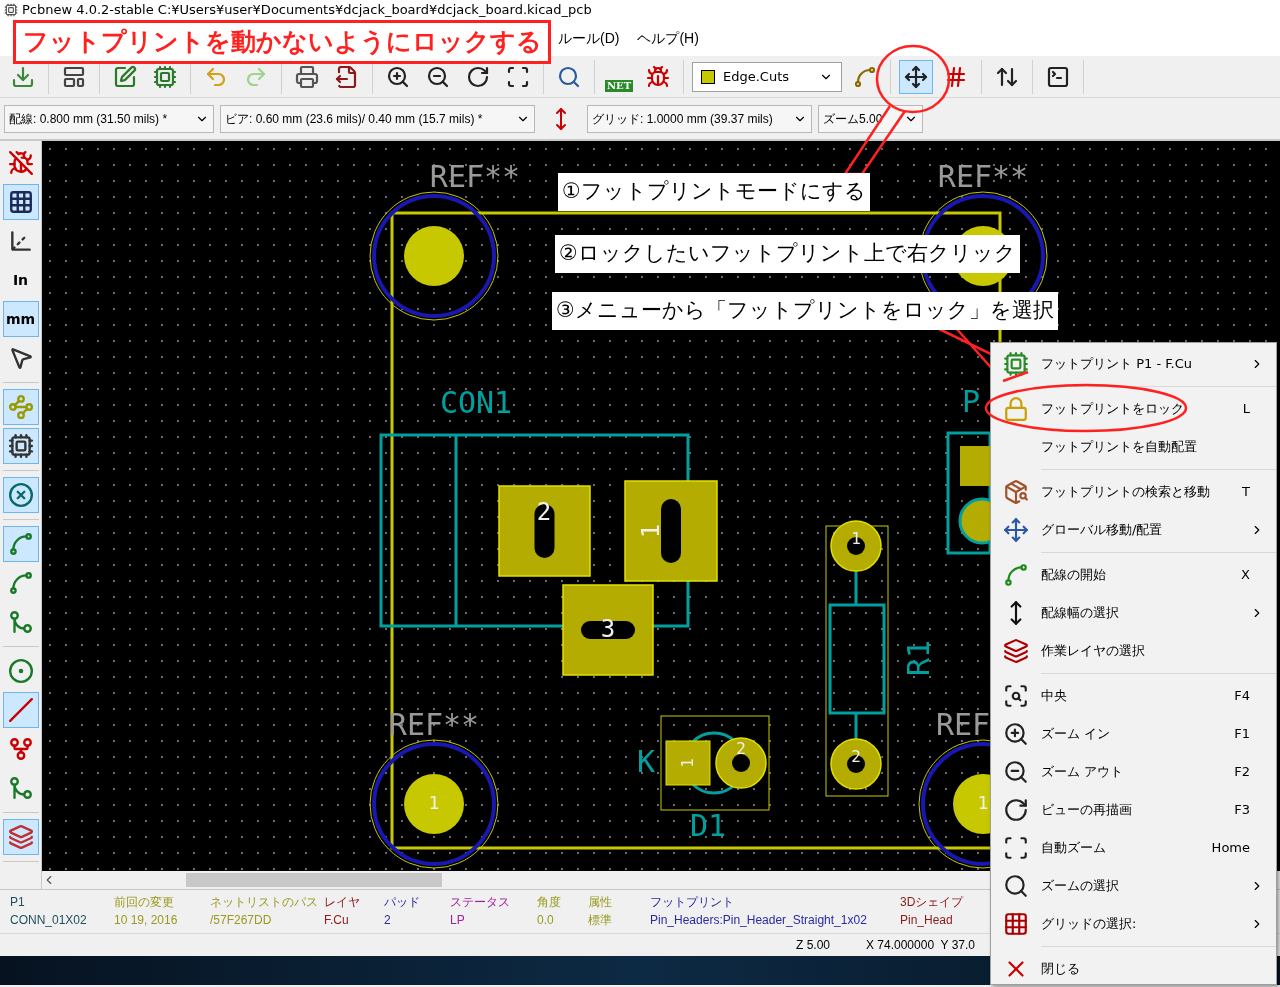 Image resolution: width=1280 pixels, height=987 pixels. What do you see at coordinates (1133, 651) in the screenshot?
I see `menu-item: 作業レイヤの選択` at bounding box center [1133, 651].